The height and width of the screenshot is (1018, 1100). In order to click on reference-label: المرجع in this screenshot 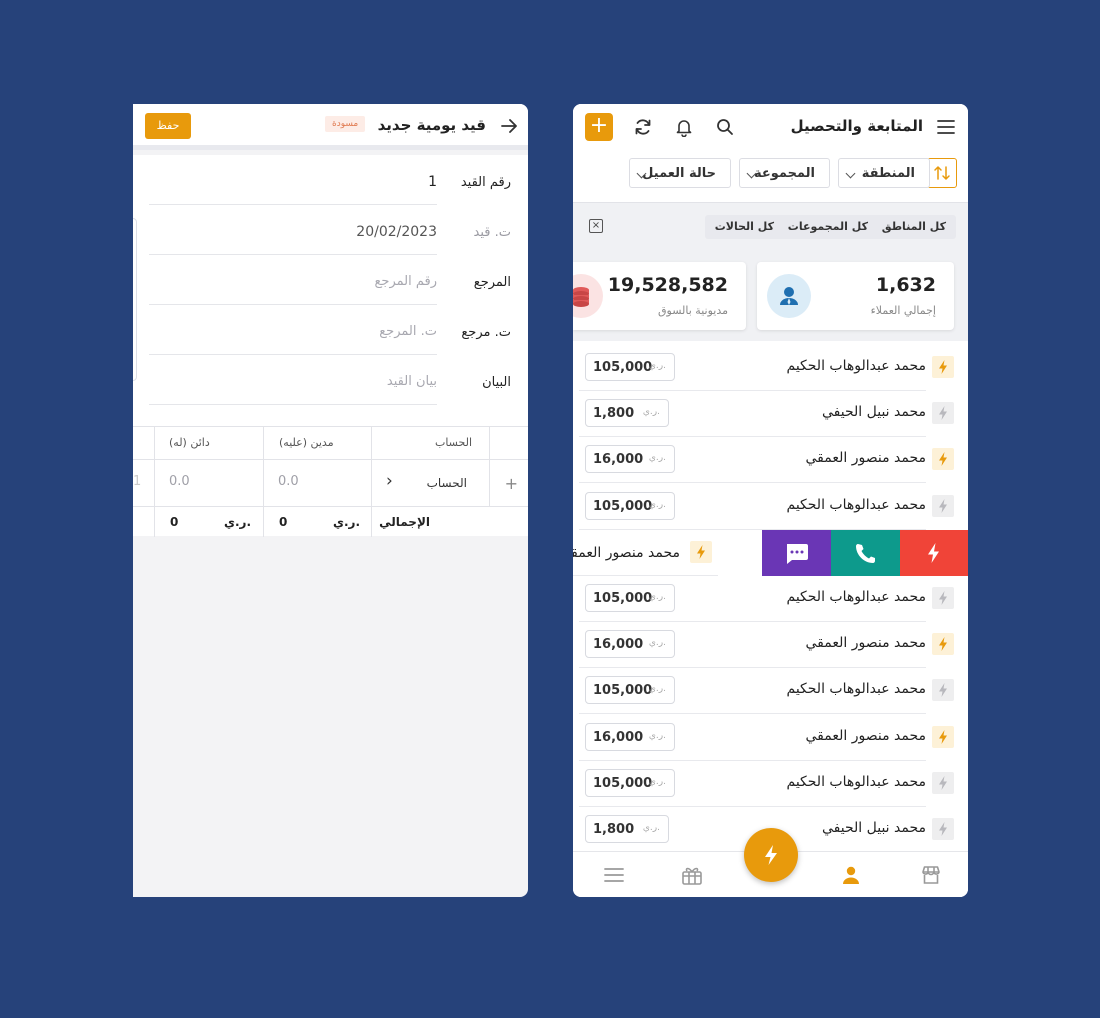, I will do `click(492, 282)`.